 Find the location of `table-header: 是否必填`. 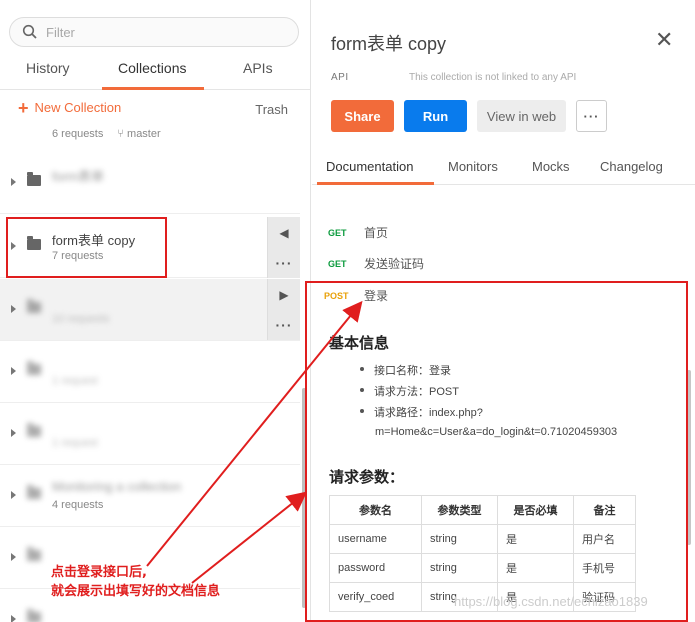

table-header: 是否必填 is located at coordinates (535, 510).